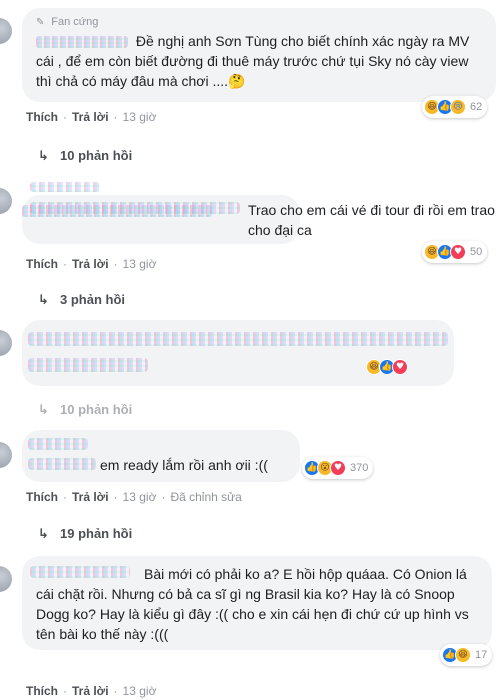  I want to click on view-replies-link: ↳ 3 phản hồi, so click(81, 300).